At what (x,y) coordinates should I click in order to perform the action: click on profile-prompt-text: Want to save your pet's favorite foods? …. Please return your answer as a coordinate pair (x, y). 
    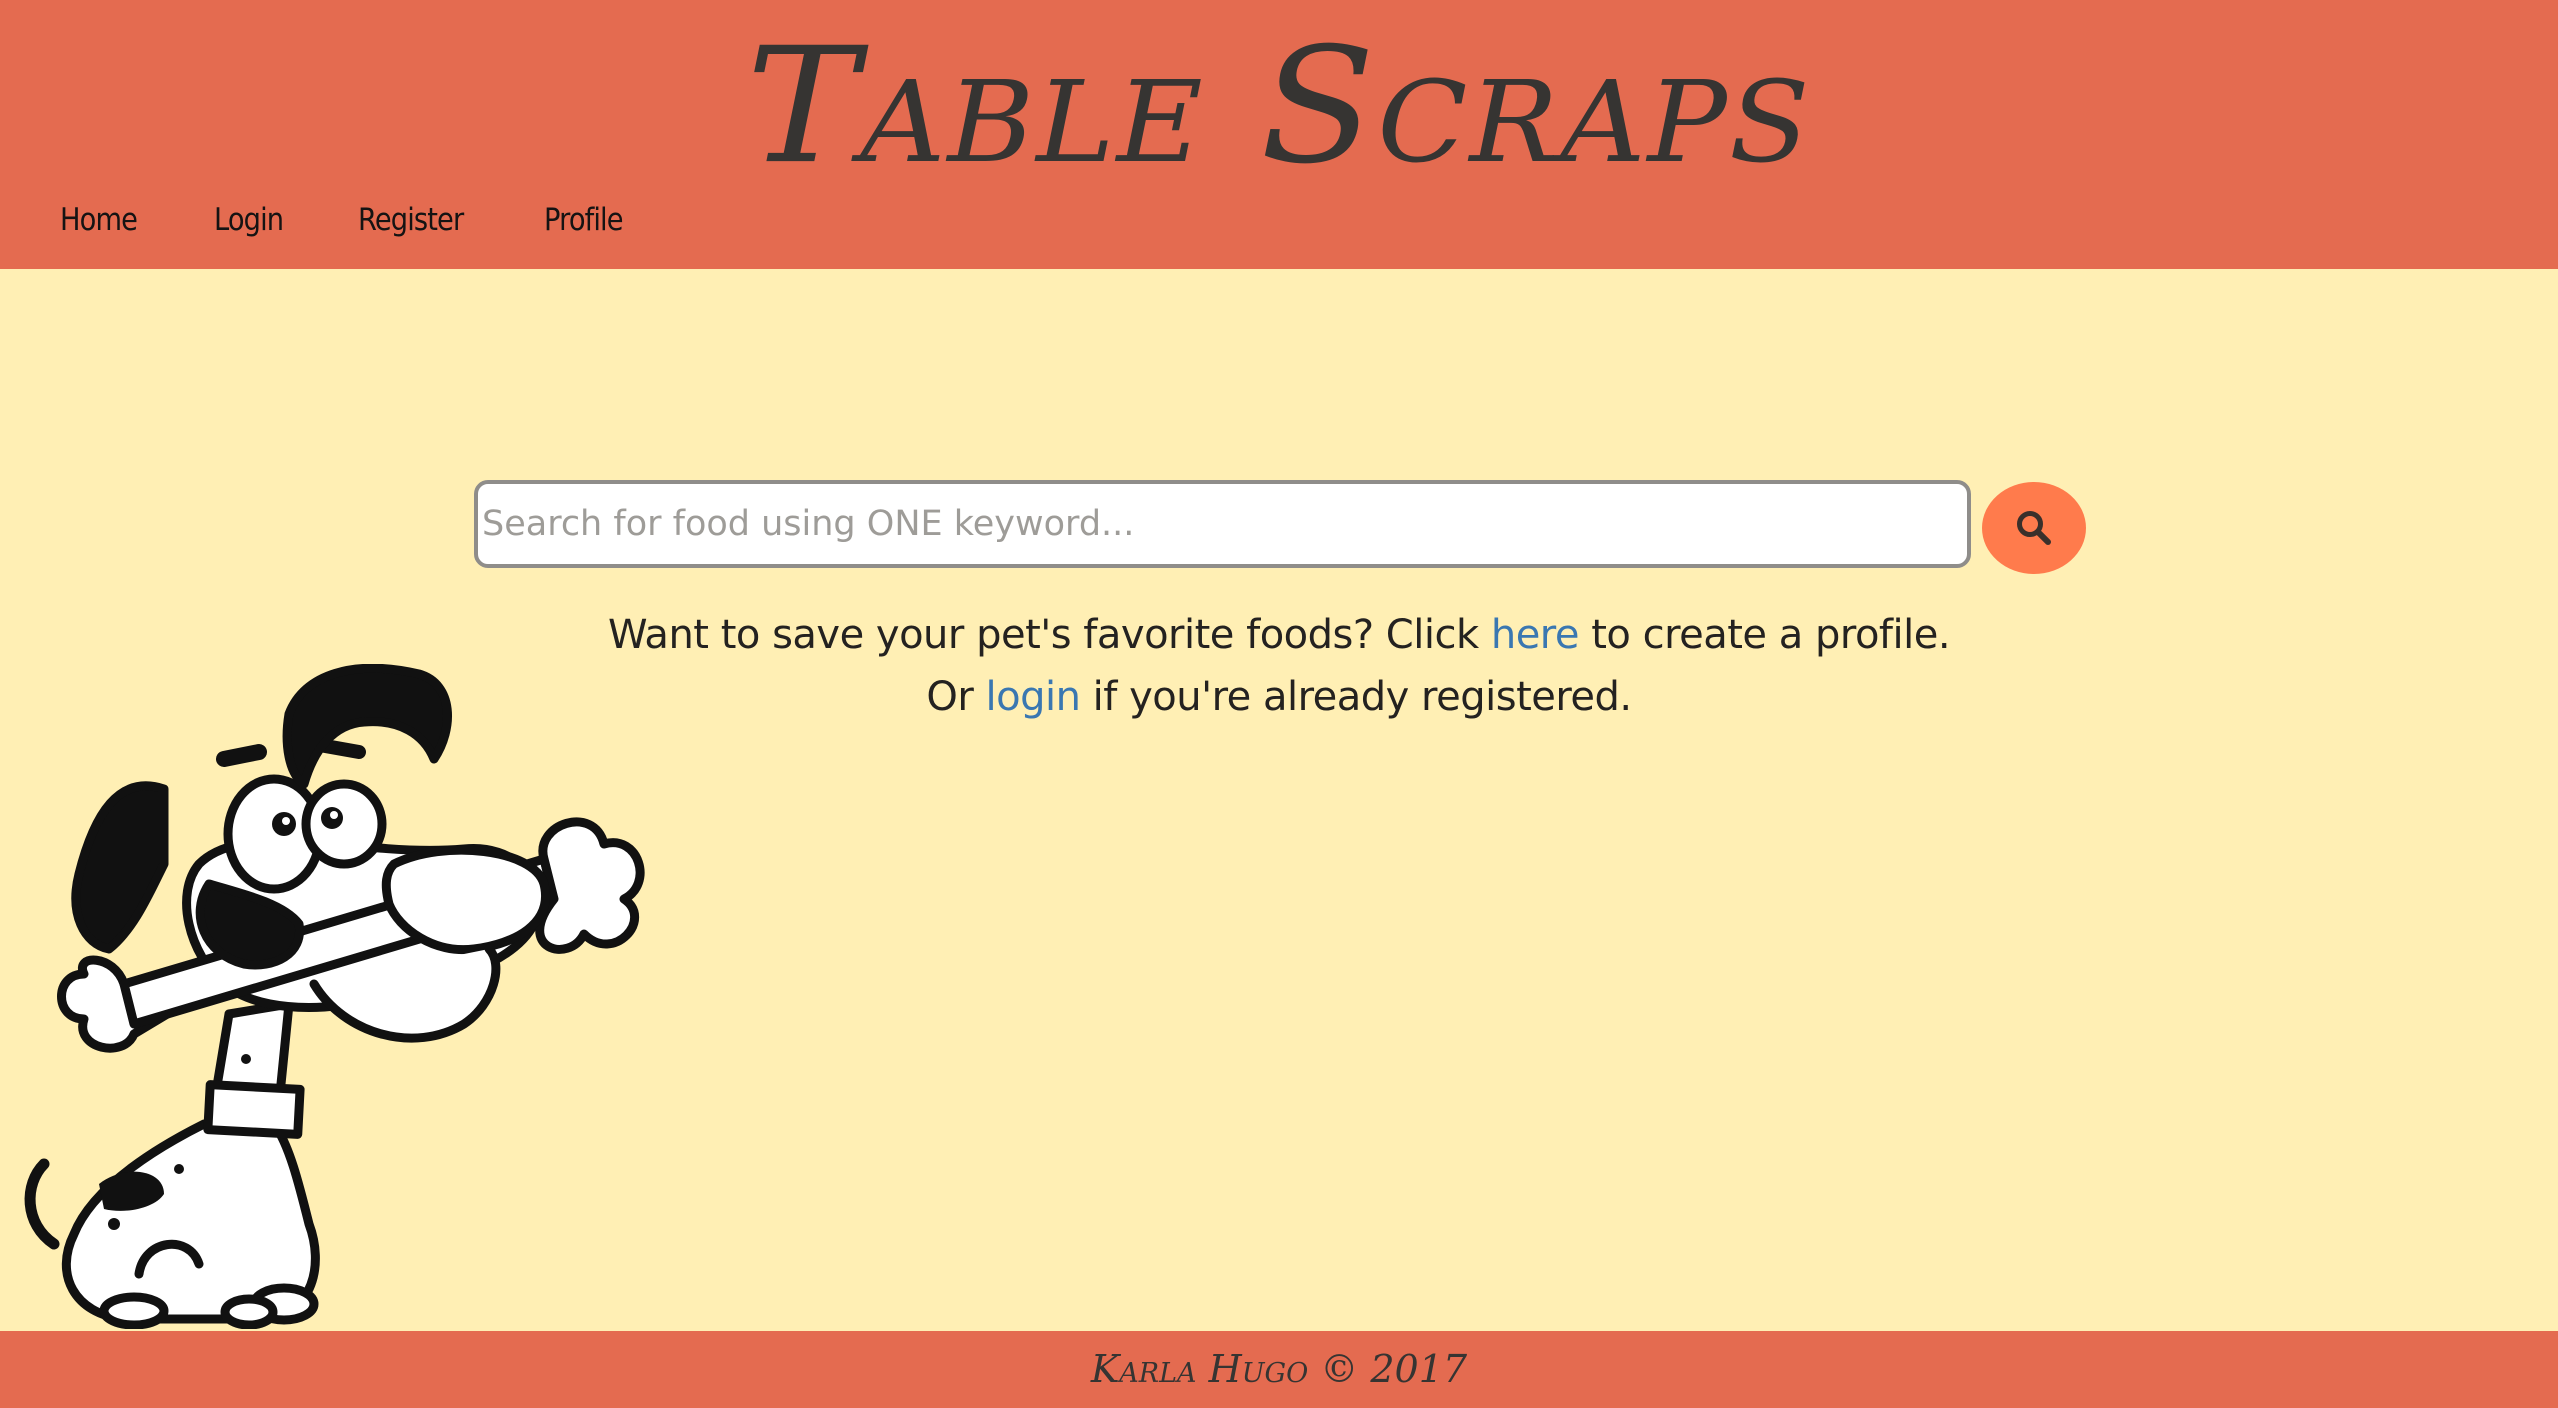
    Looking at the image, I should click on (1049, 635).